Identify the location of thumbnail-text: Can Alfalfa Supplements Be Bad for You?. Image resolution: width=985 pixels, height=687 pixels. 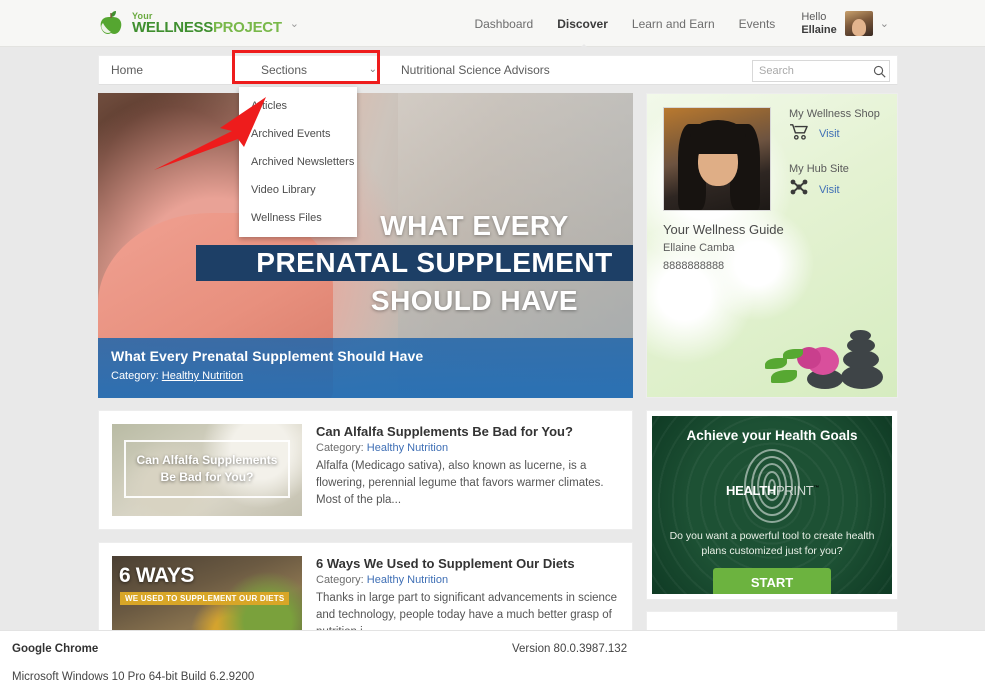
(207, 469).